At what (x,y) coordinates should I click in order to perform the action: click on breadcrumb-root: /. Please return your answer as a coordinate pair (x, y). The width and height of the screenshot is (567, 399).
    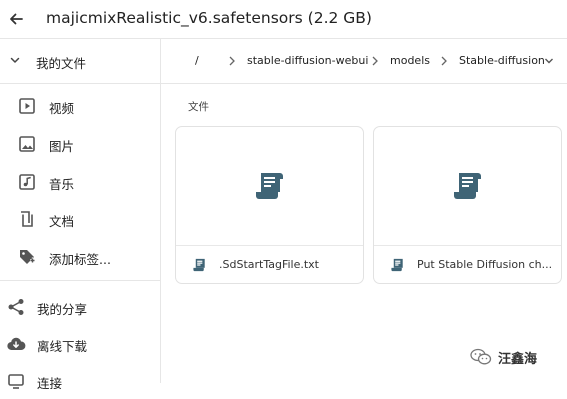
    Looking at the image, I should click on (197, 60).